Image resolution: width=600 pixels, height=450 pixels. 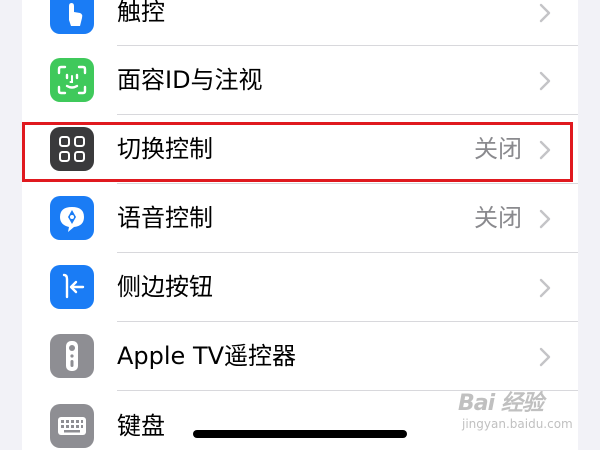 What do you see at coordinates (517, 424) in the screenshot?
I see `watermark-url: jingyan.baidu.com` at bounding box center [517, 424].